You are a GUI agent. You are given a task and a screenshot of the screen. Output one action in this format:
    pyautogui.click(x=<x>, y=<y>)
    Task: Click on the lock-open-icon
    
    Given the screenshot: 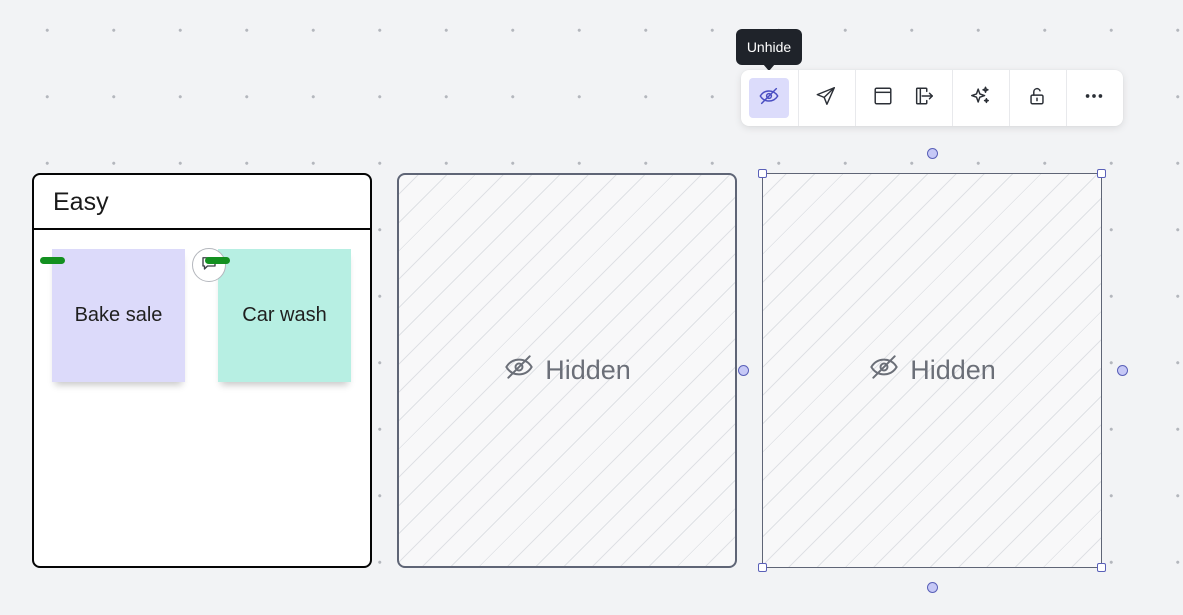 What is the action you would take?
    pyautogui.click(x=1037, y=98)
    